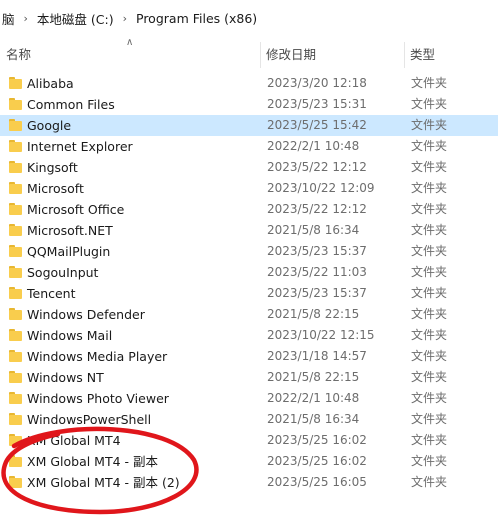  I want to click on file-name: WindowsPowerShell, so click(89, 419).